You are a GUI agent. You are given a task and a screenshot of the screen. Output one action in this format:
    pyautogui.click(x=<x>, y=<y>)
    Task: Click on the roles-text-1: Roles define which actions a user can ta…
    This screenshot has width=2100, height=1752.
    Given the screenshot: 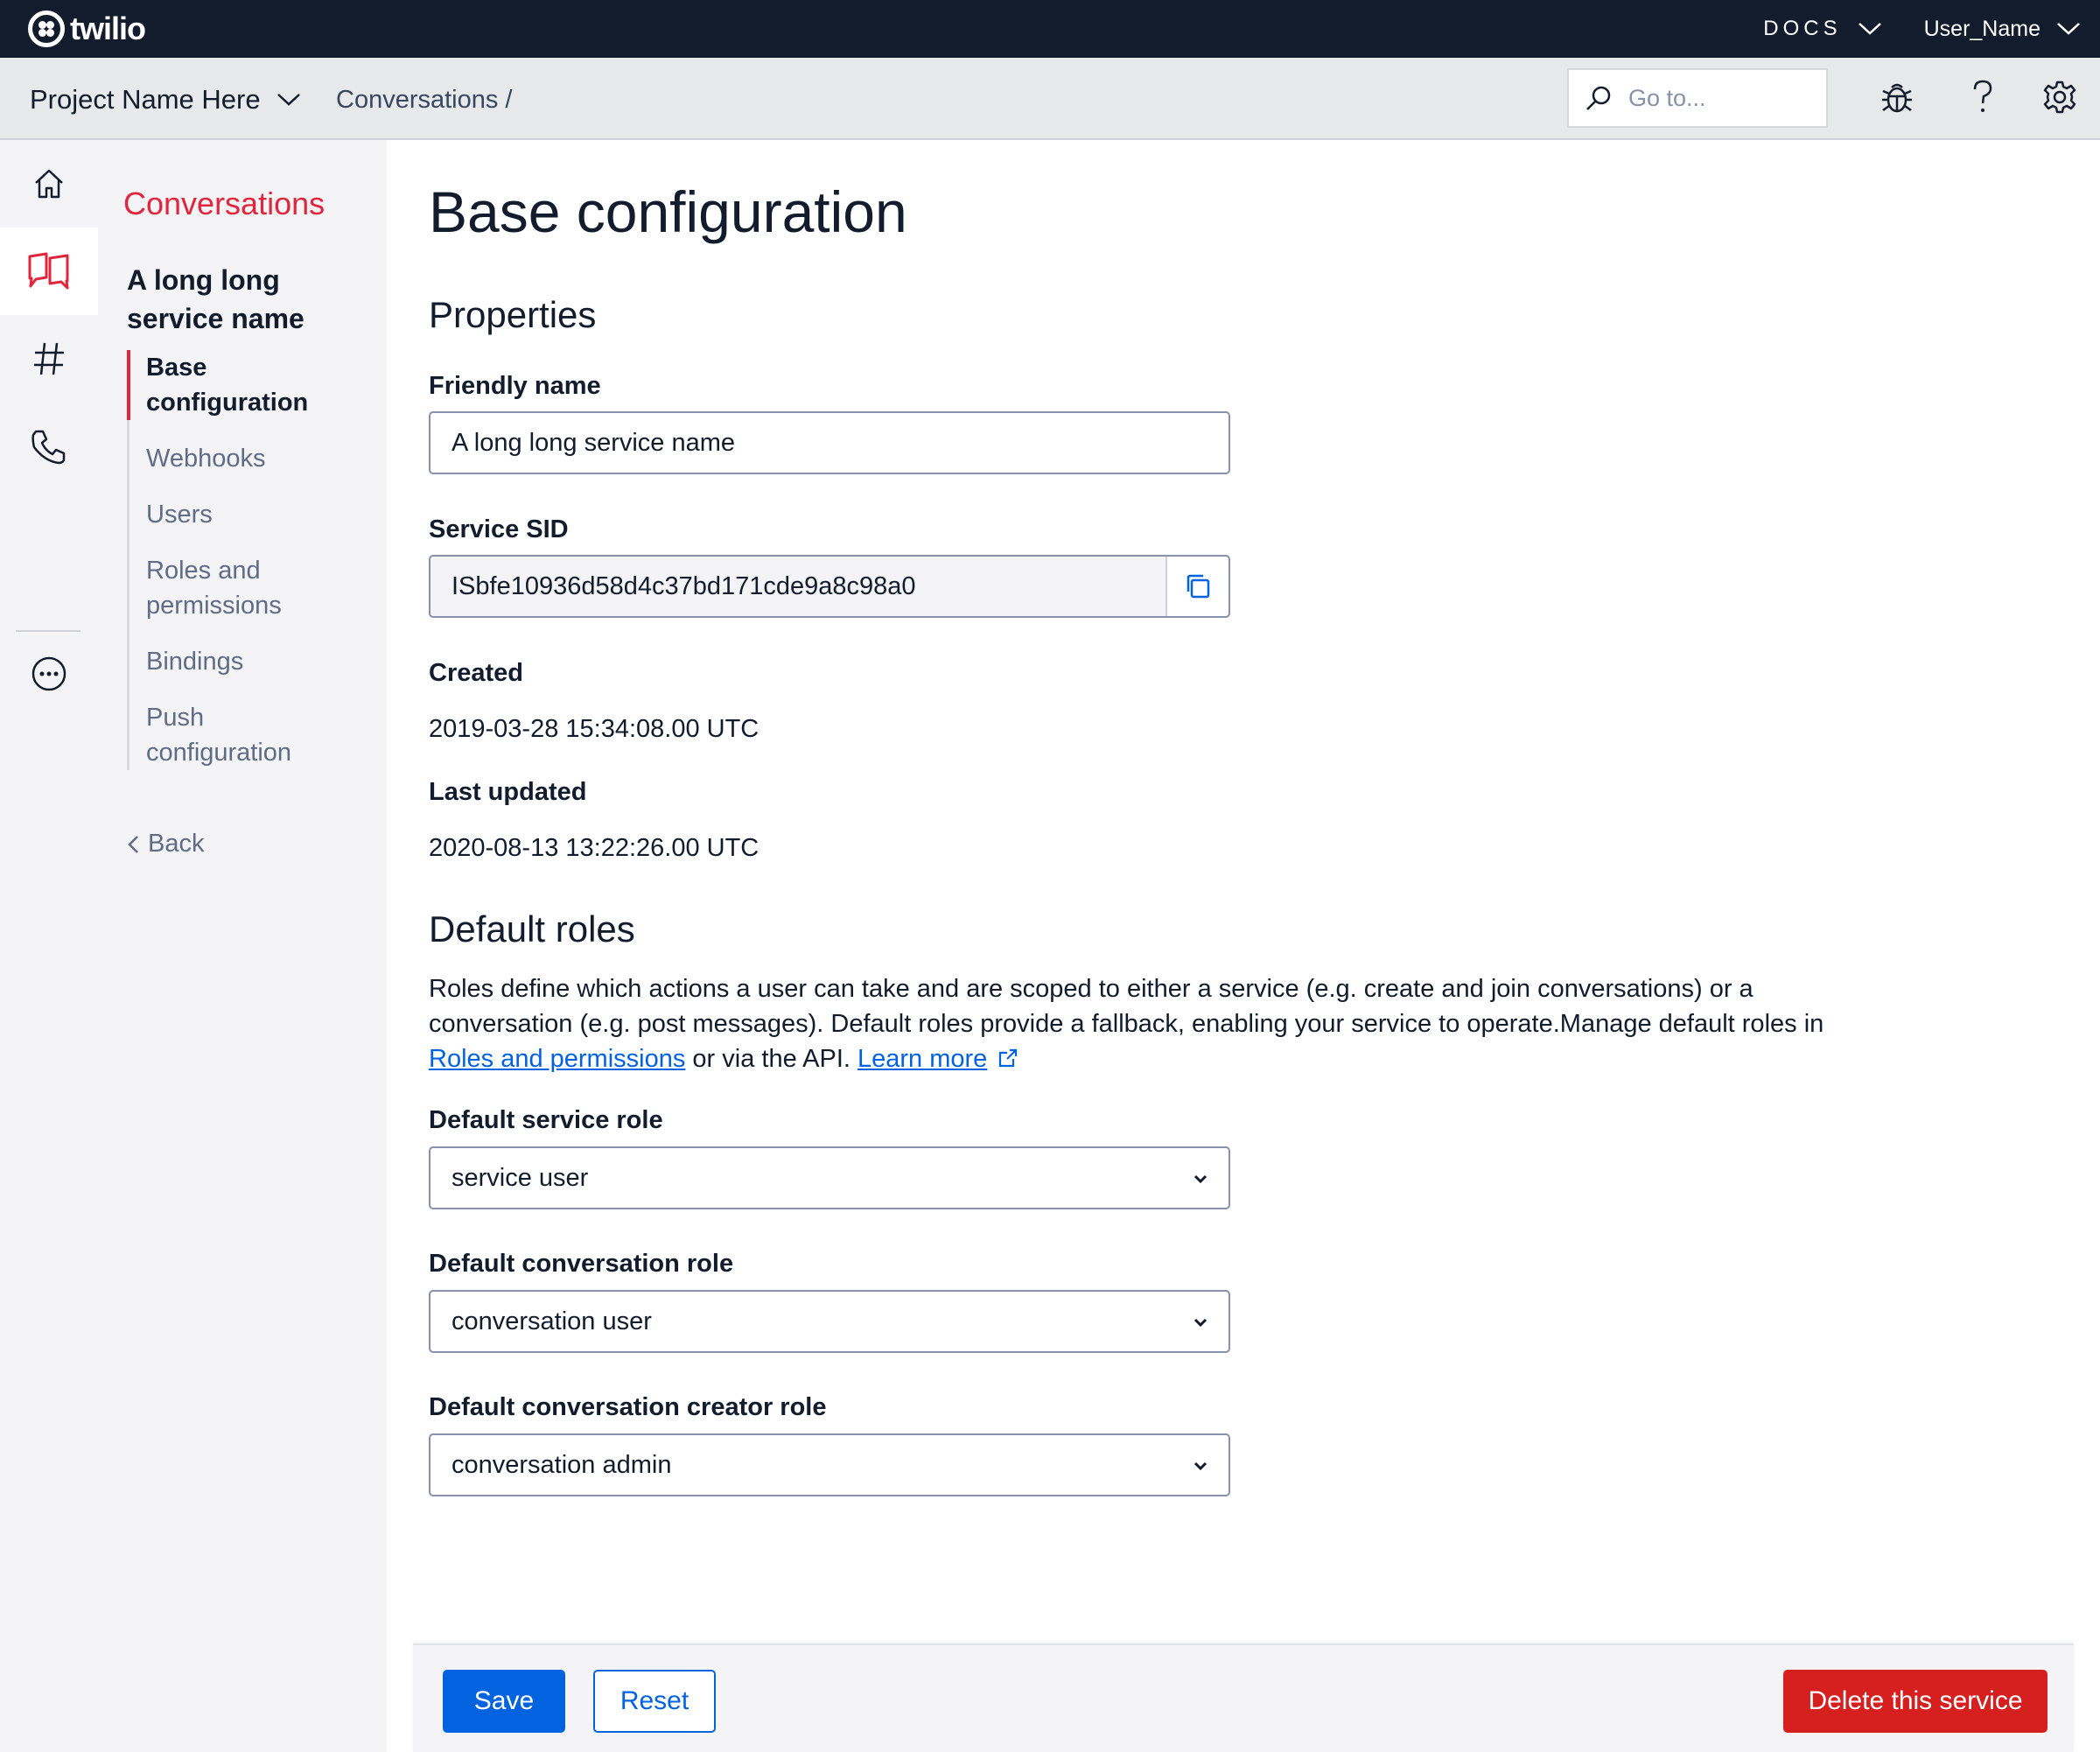 What is the action you would take?
    pyautogui.click(x=1126, y=1006)
    